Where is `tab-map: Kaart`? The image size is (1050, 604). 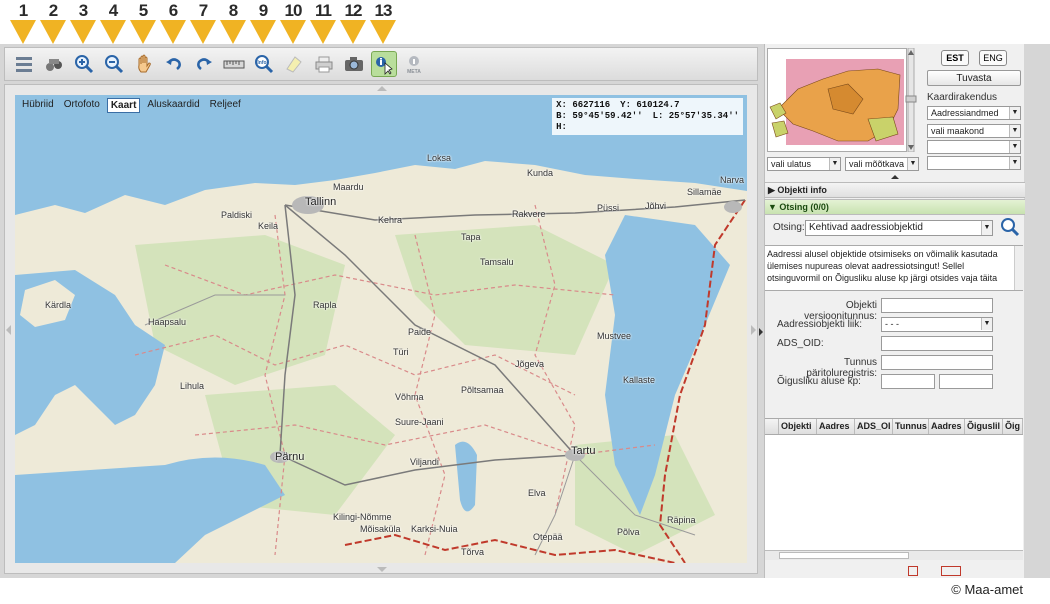
tab-map: Kaart is located at coordinates (123, 105).